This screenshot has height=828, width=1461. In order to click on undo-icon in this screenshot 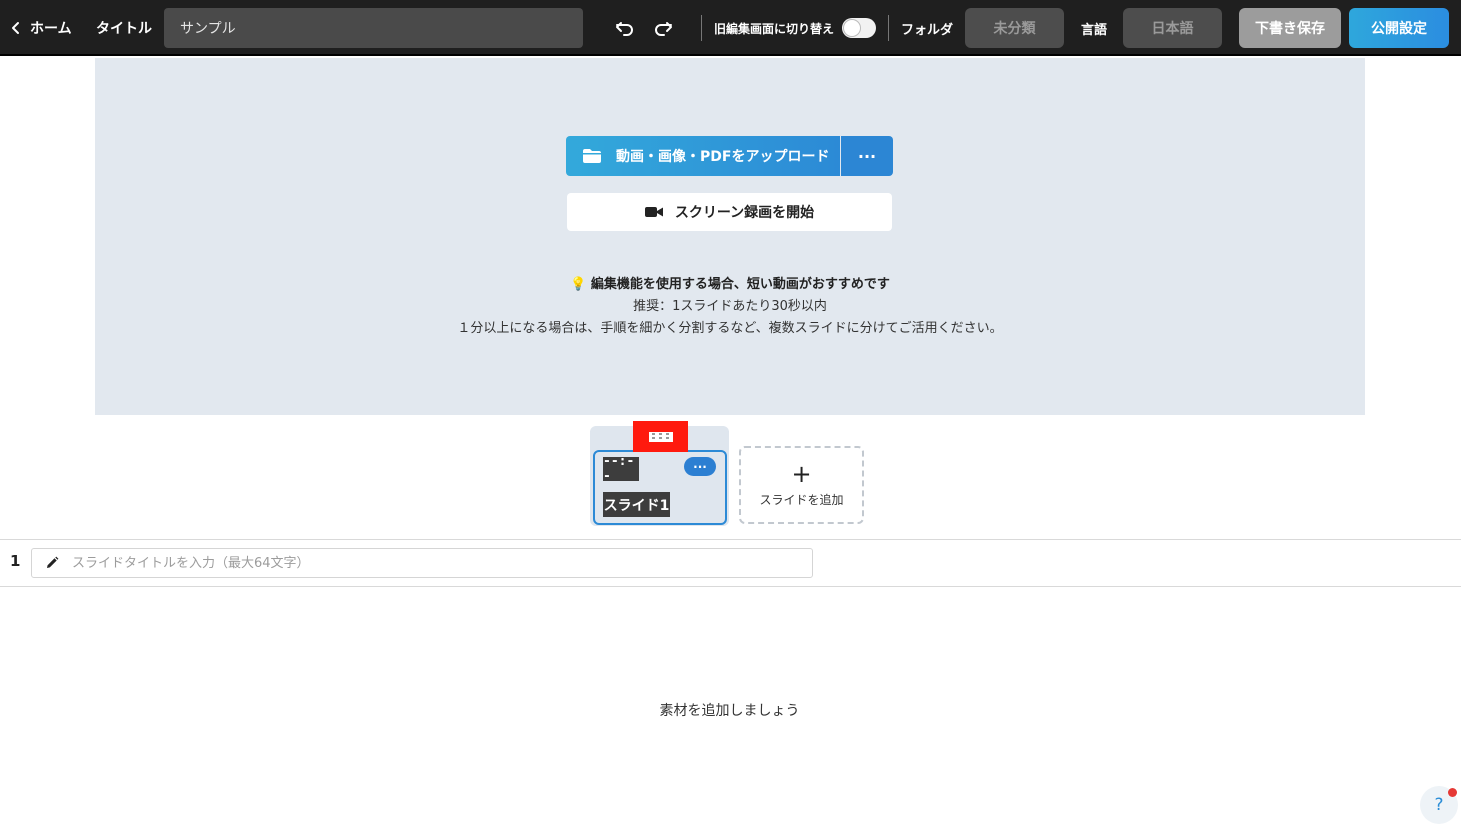, I will do `click(624, 29)`.